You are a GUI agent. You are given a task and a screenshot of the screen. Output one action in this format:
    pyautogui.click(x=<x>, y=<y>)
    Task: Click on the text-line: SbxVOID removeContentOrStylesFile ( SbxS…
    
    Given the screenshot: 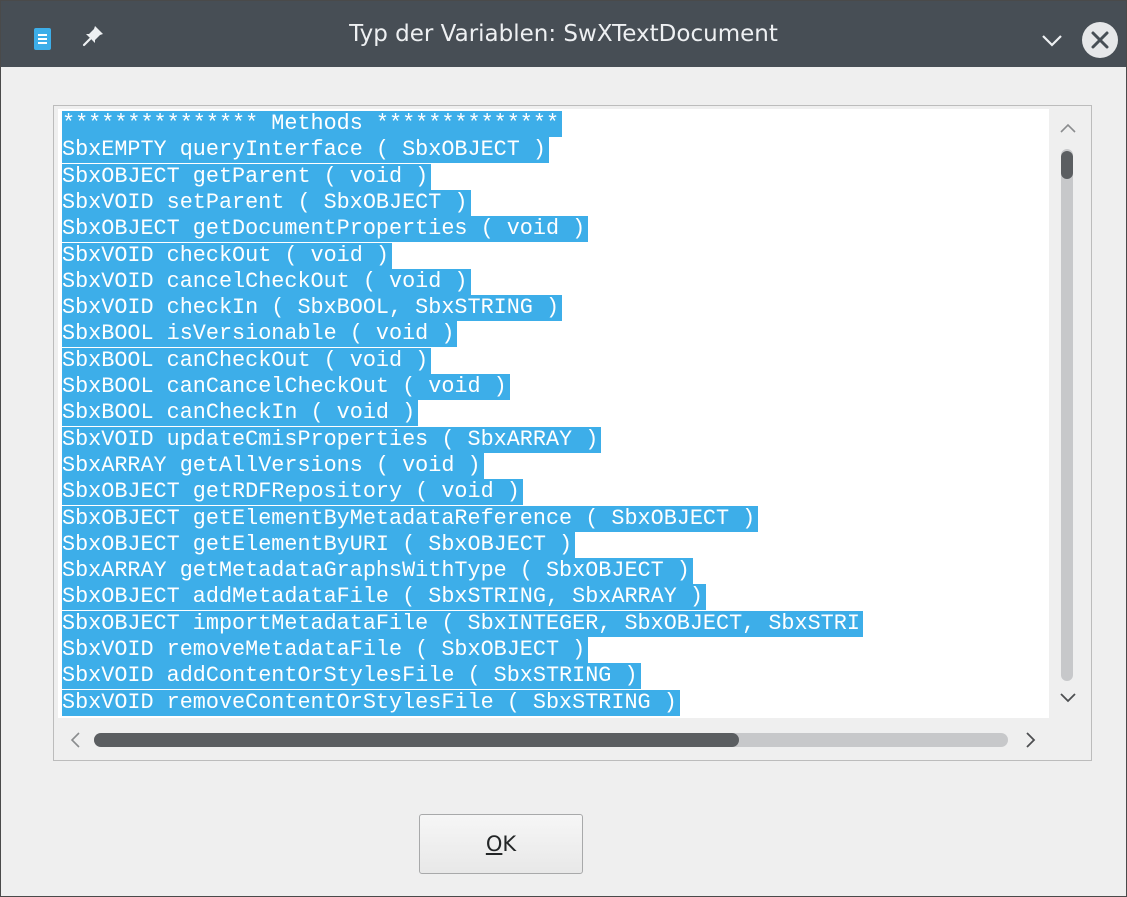 What is the action you would take?
    pyautogui.click(x=371, y=702)
    